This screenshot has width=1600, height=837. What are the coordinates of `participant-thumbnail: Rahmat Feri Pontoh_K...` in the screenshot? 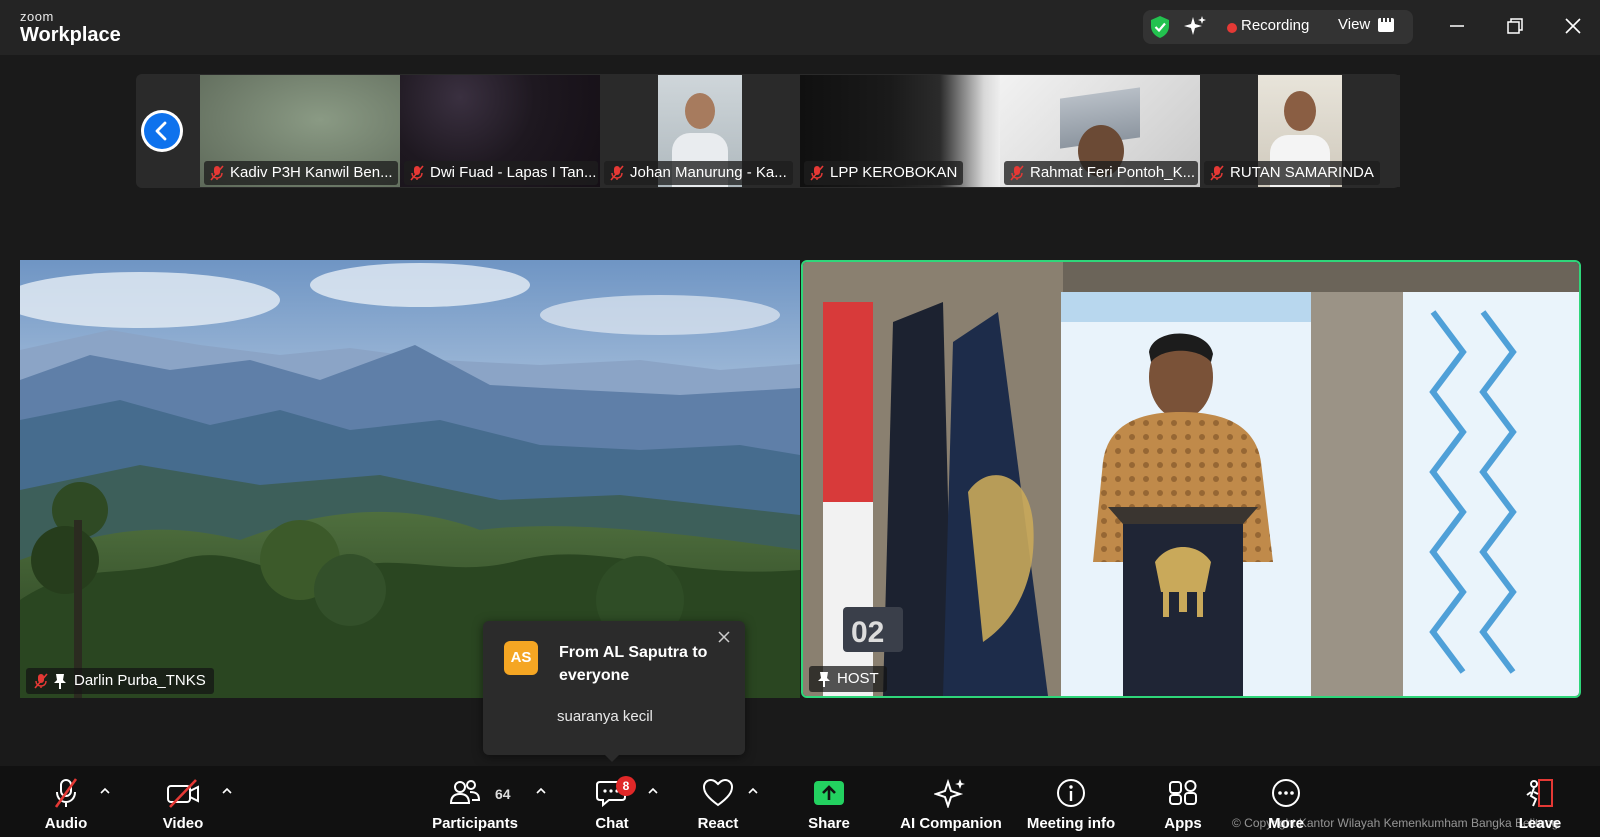 It's located at (1100, 131).